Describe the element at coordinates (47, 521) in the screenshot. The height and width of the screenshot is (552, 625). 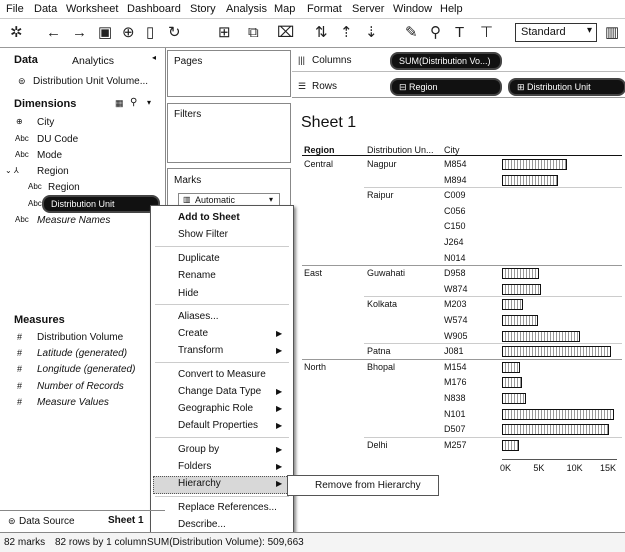
I see `tab-data-source: Data Source` at that location.